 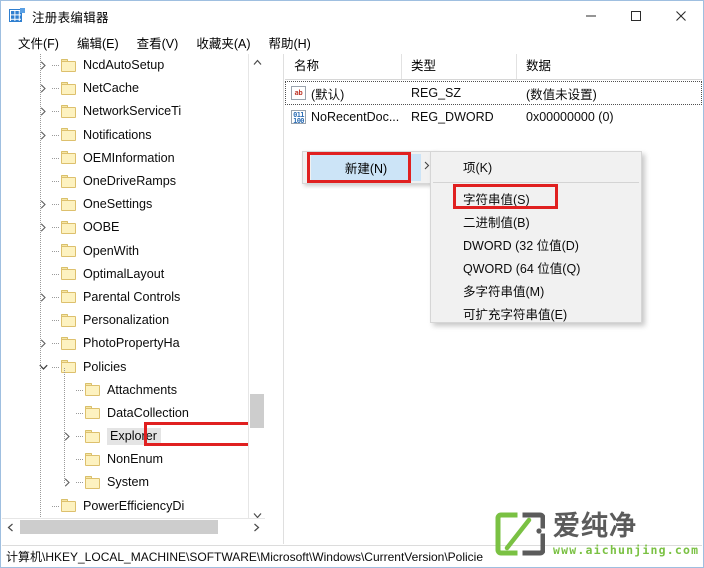 What do you see at coordinates (44, 367) in the screenshot?
I see `chevron-down-icon` at bounding box center [44, 367].